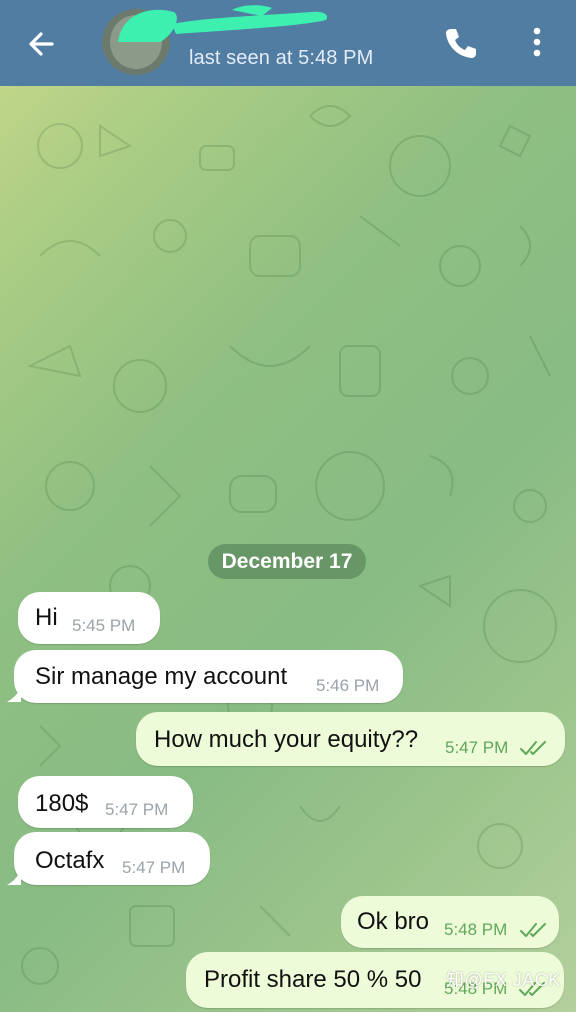 This screenshot has height=1012, width=576. Describe the element at coordinates (503, 980) in the screenshot. I see `watermark: 知@FX JACK` at that location.